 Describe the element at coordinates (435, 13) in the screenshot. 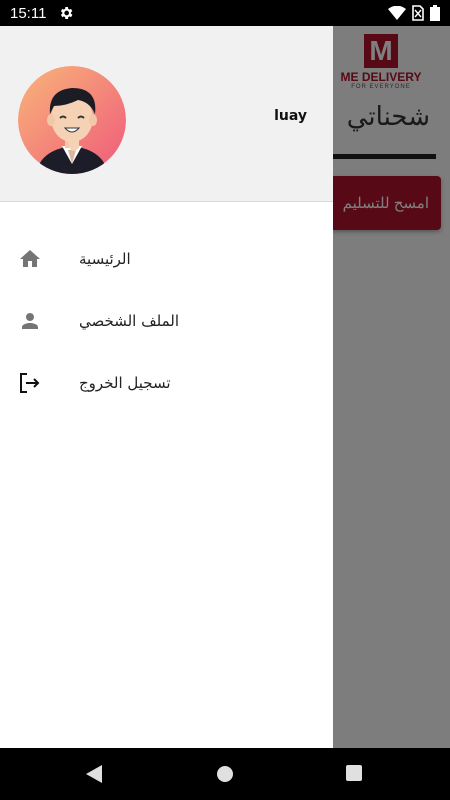

I see `battery-icon` at that location.